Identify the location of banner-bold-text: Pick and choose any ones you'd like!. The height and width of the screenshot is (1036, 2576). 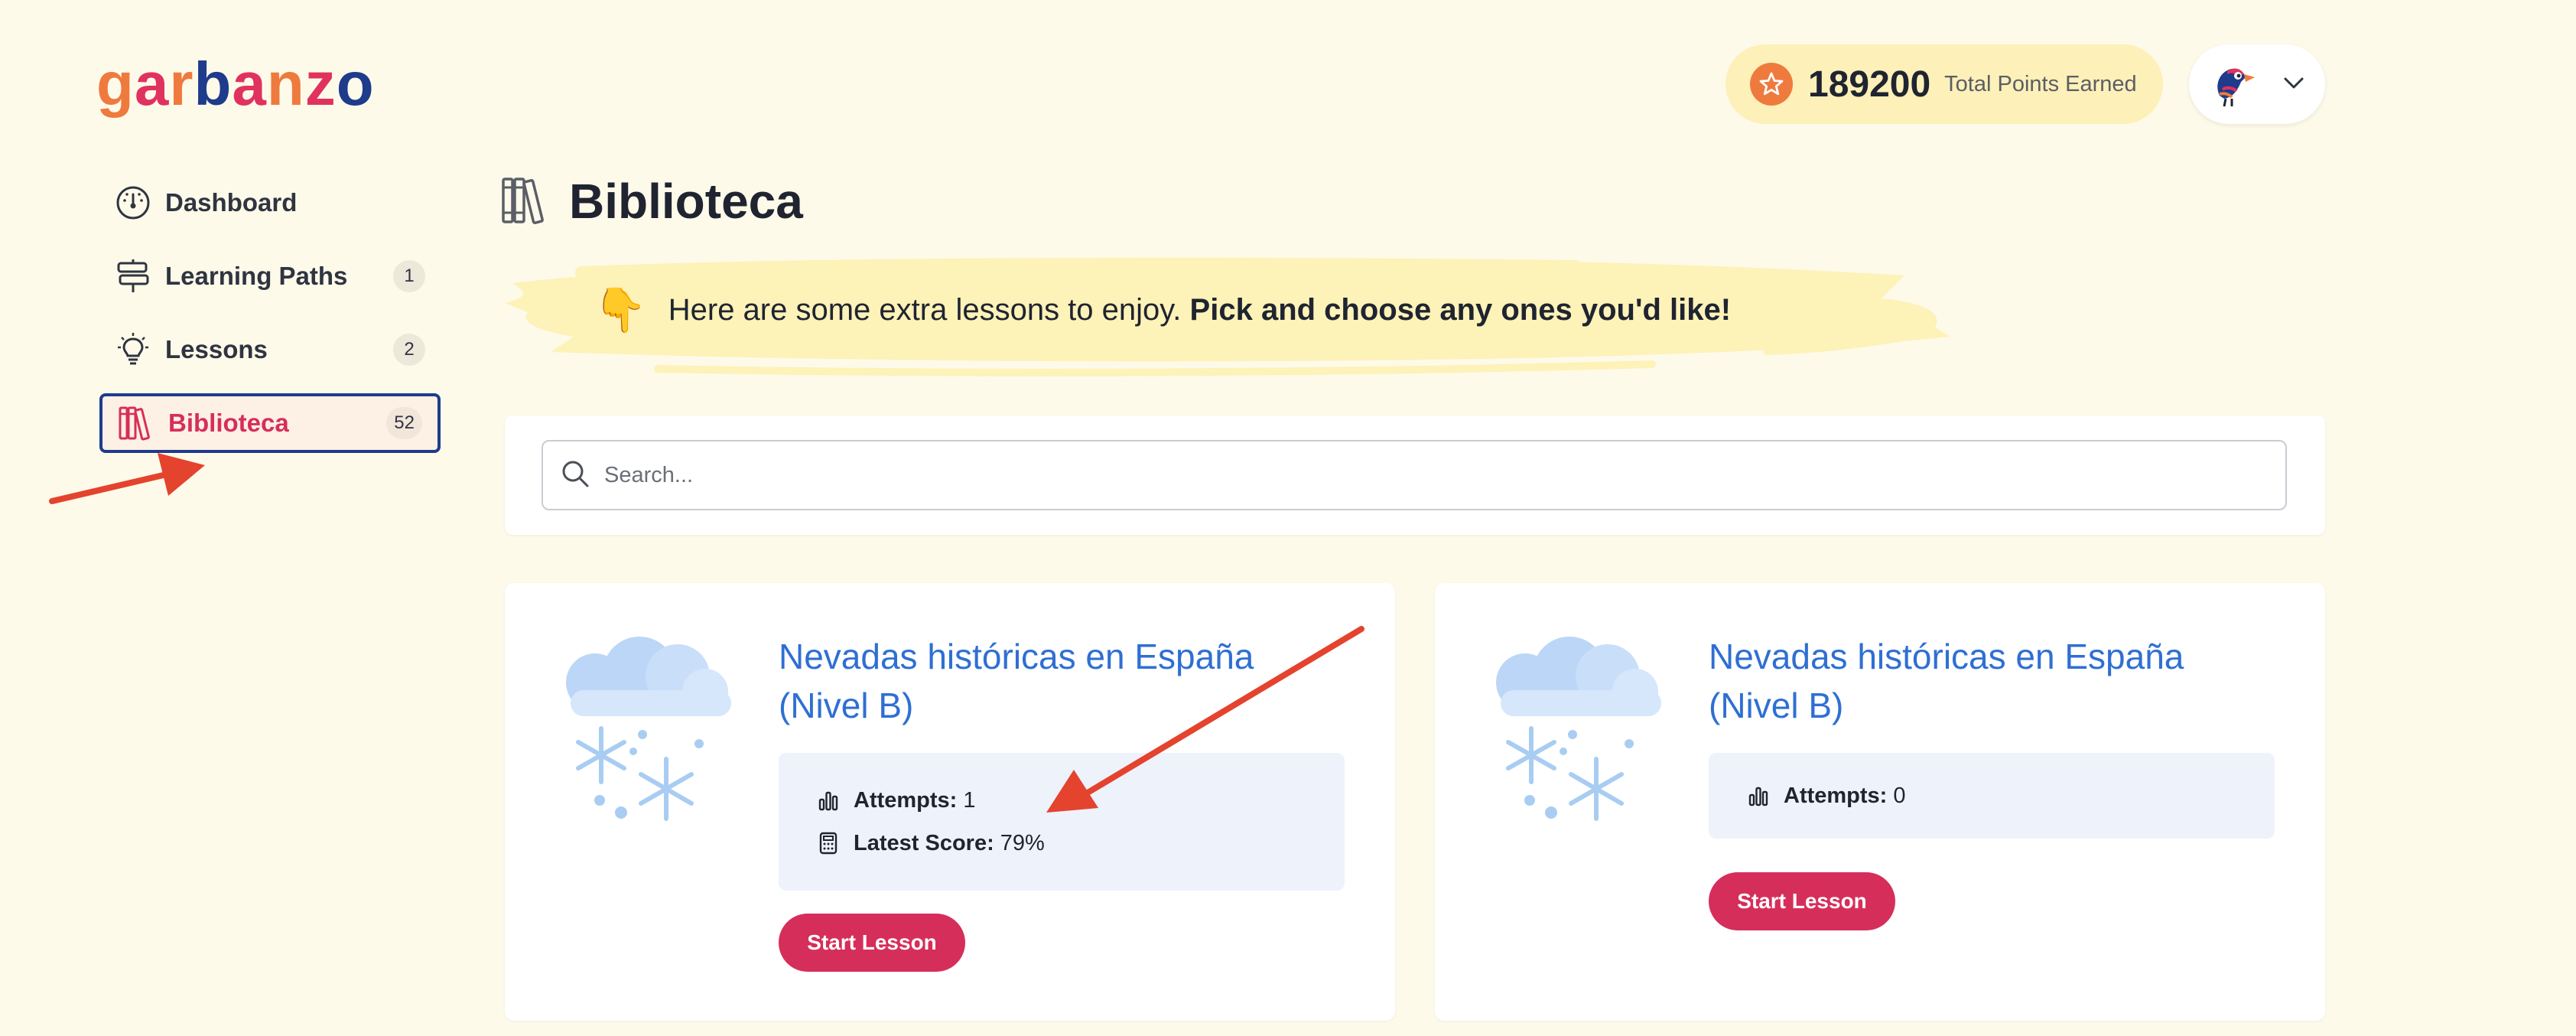
(1460, 309).